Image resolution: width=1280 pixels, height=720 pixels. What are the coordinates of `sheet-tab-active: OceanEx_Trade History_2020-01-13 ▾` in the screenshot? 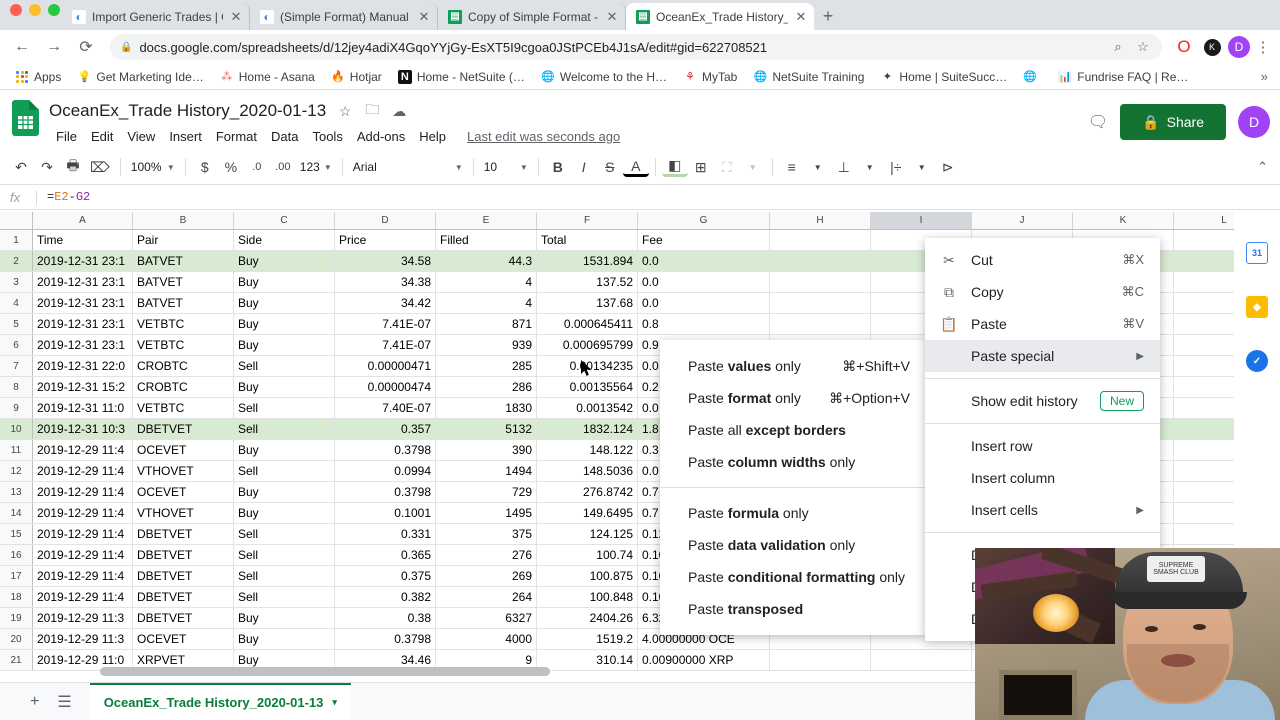 It's located at (220, 701).